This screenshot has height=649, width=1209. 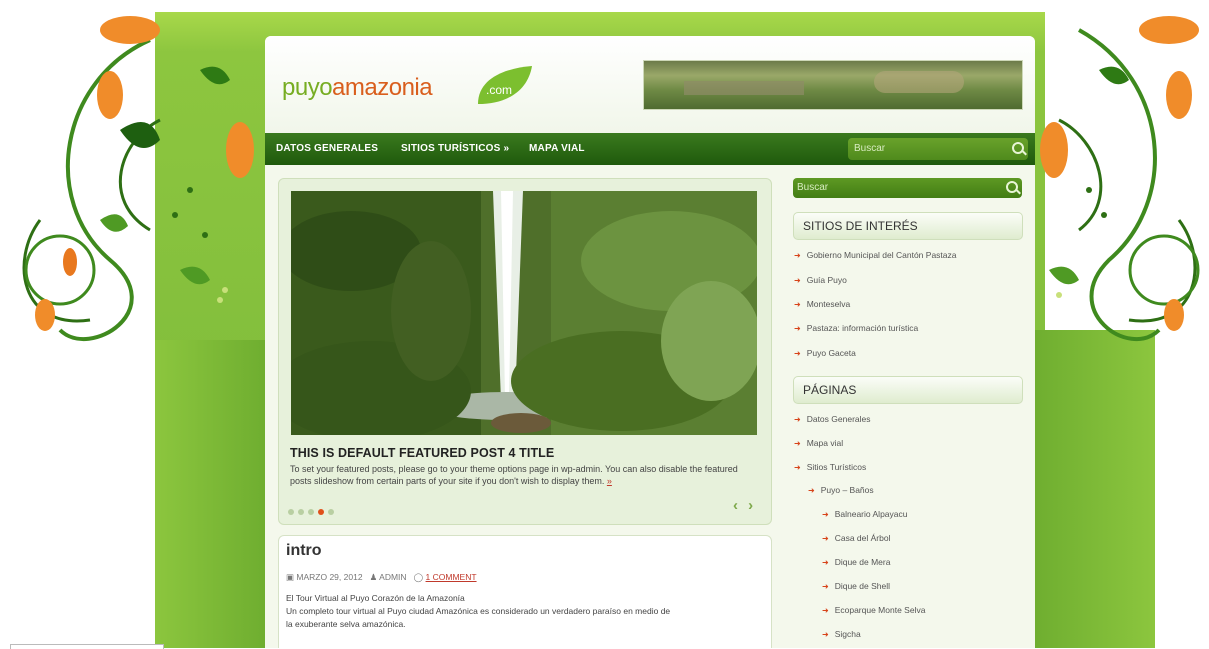 What do you see at coordinates (830, 390) in the screenshot?
I see `widget-title-text: PÁGINAS` at bounding box center [830, 390].